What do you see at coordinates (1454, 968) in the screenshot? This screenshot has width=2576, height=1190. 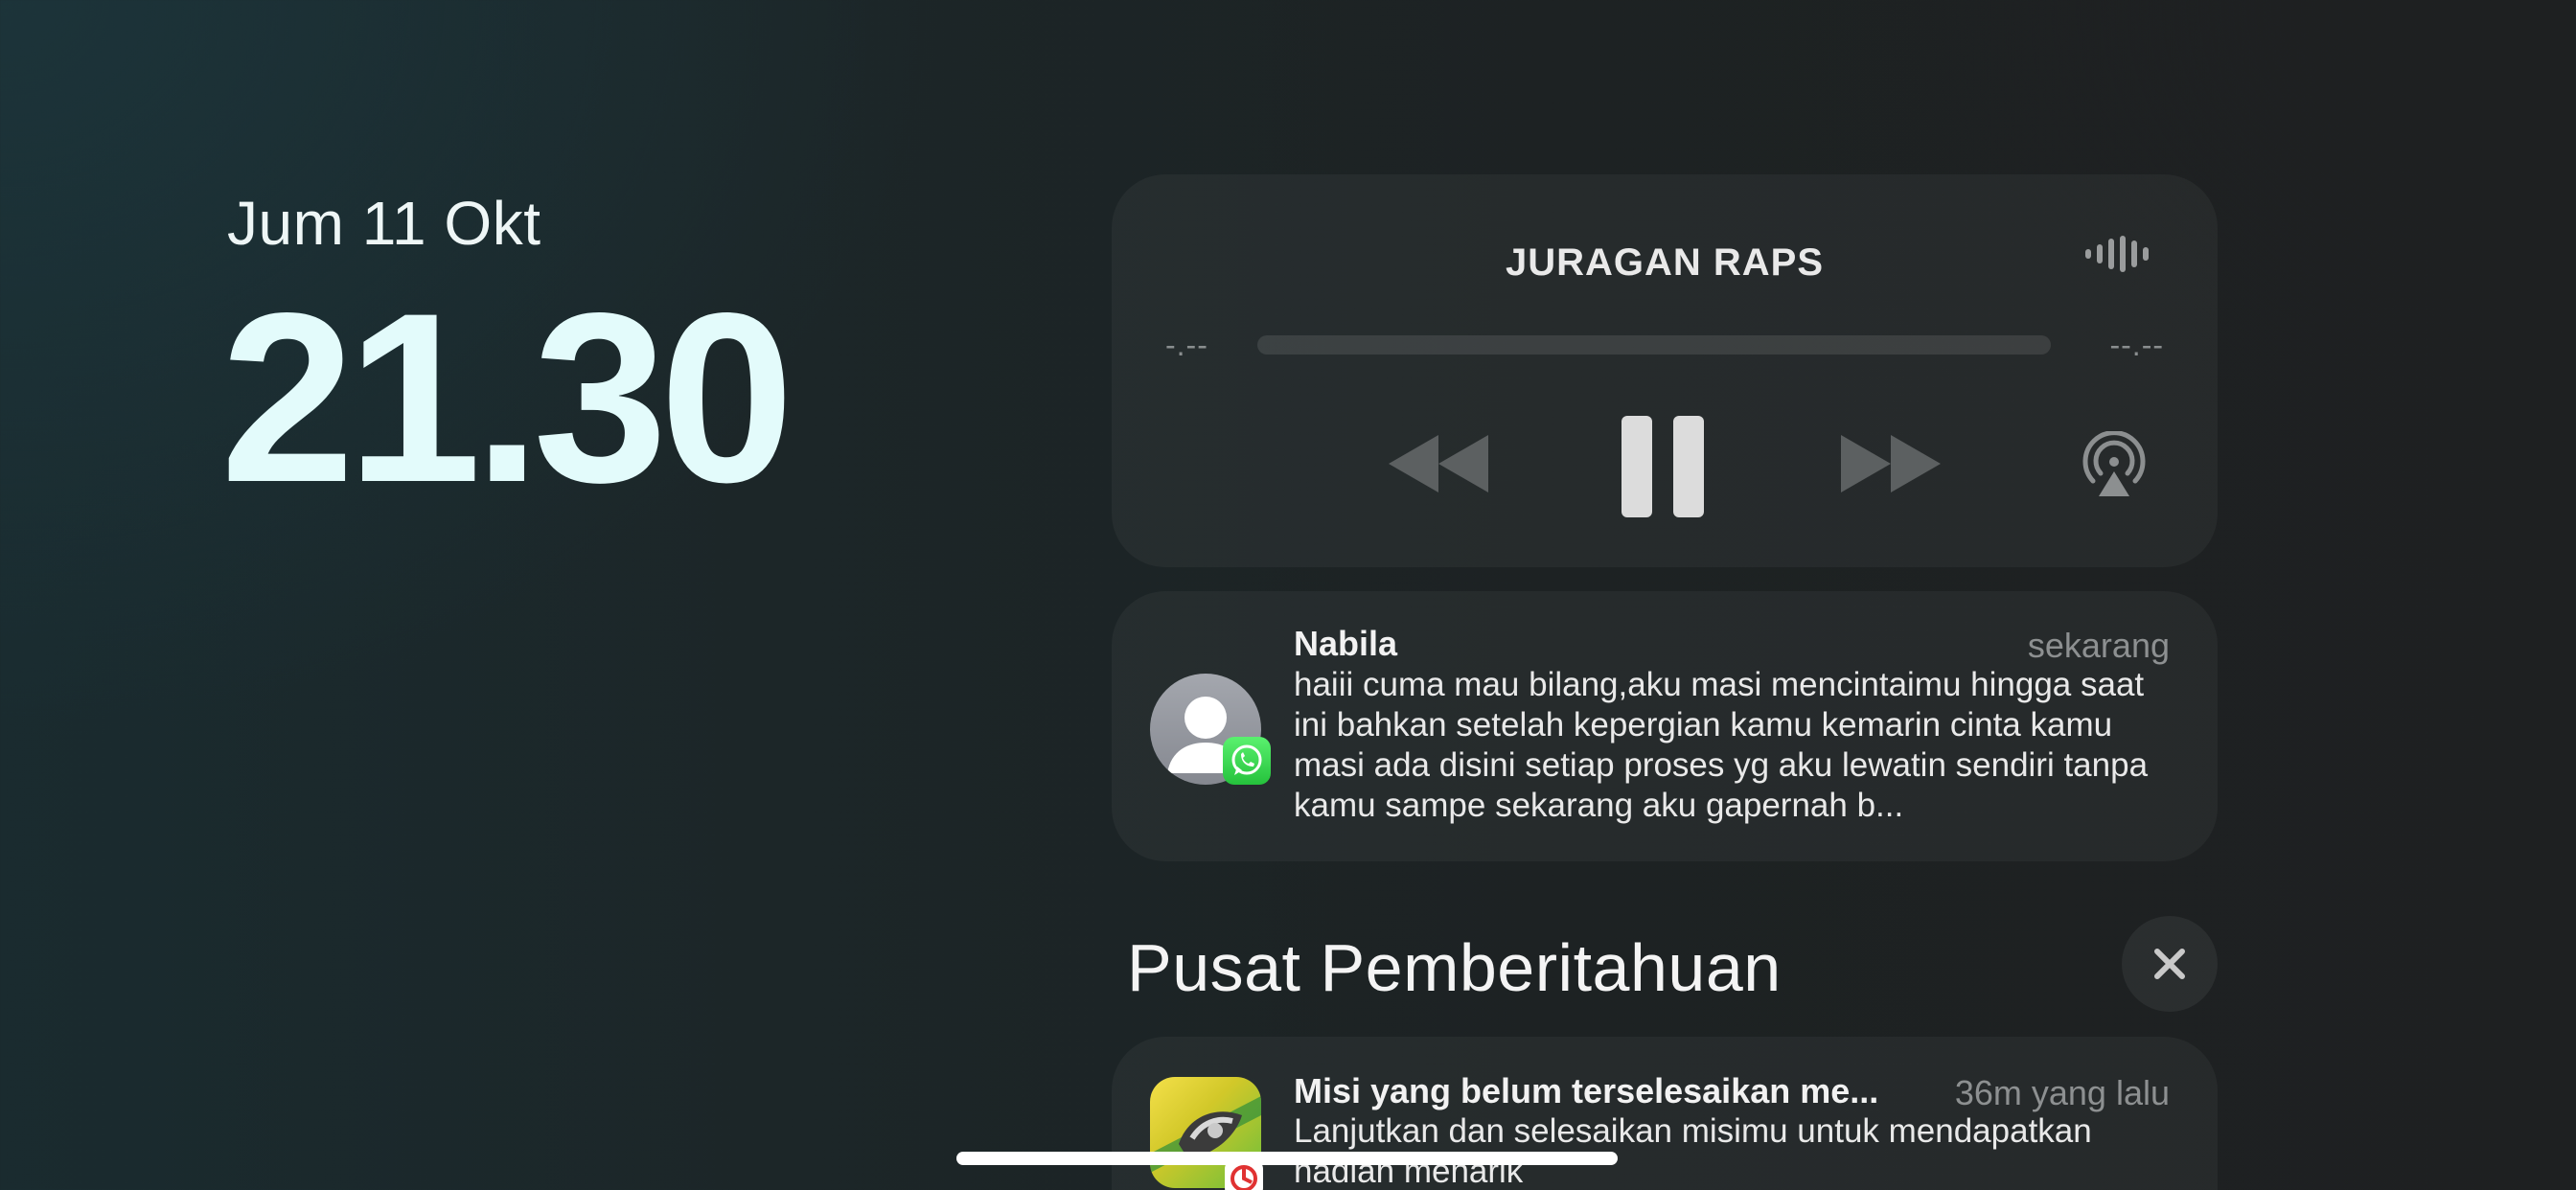 I see `notification-center-title: Pusat Pemberitahuan` at bounding box center [1454, 968].